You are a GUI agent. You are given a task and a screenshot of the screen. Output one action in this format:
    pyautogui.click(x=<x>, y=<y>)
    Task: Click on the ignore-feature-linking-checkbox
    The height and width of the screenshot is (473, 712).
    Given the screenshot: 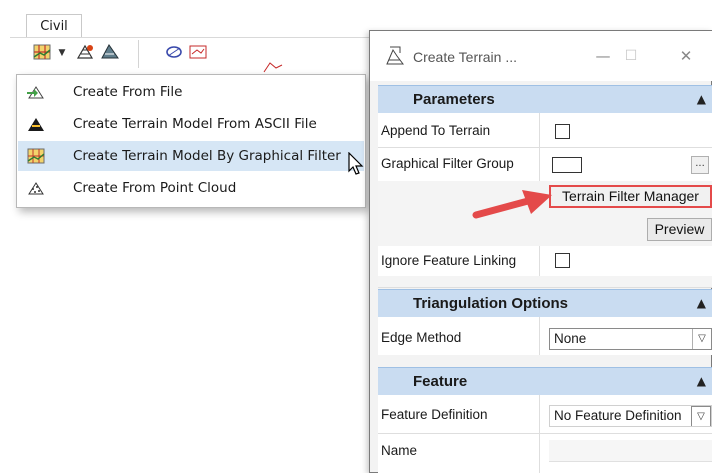 What is the action you would take?
    pyautogui.click(x=562, y=260)
    